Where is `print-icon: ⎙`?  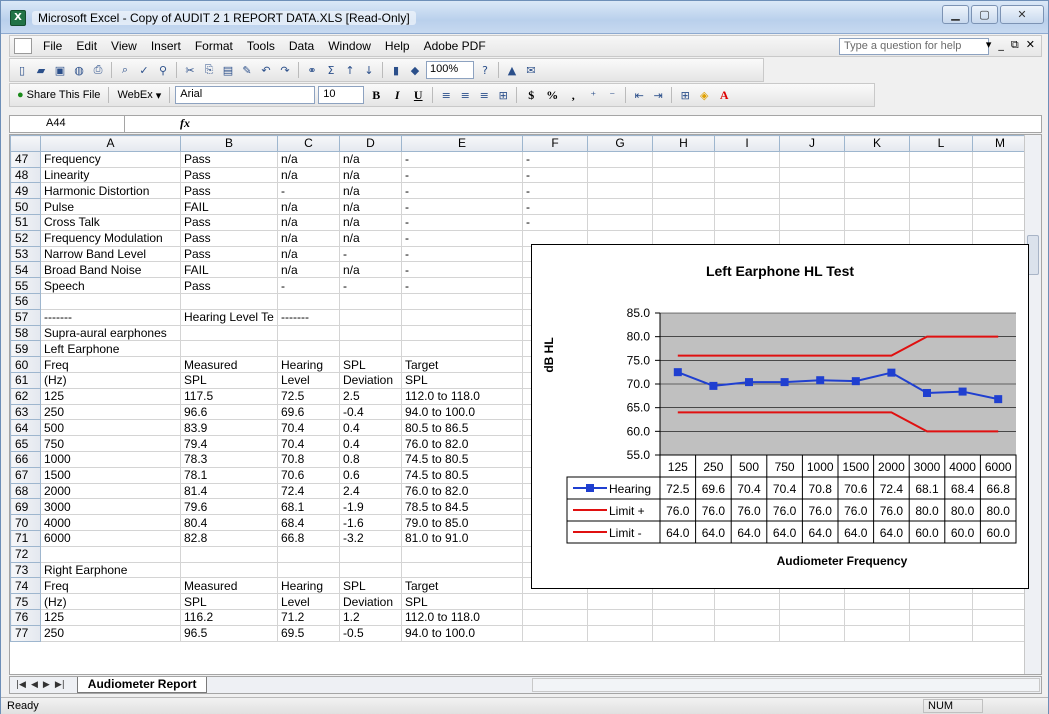
print-icon: ⎙ is located at coordinates (98, 70).